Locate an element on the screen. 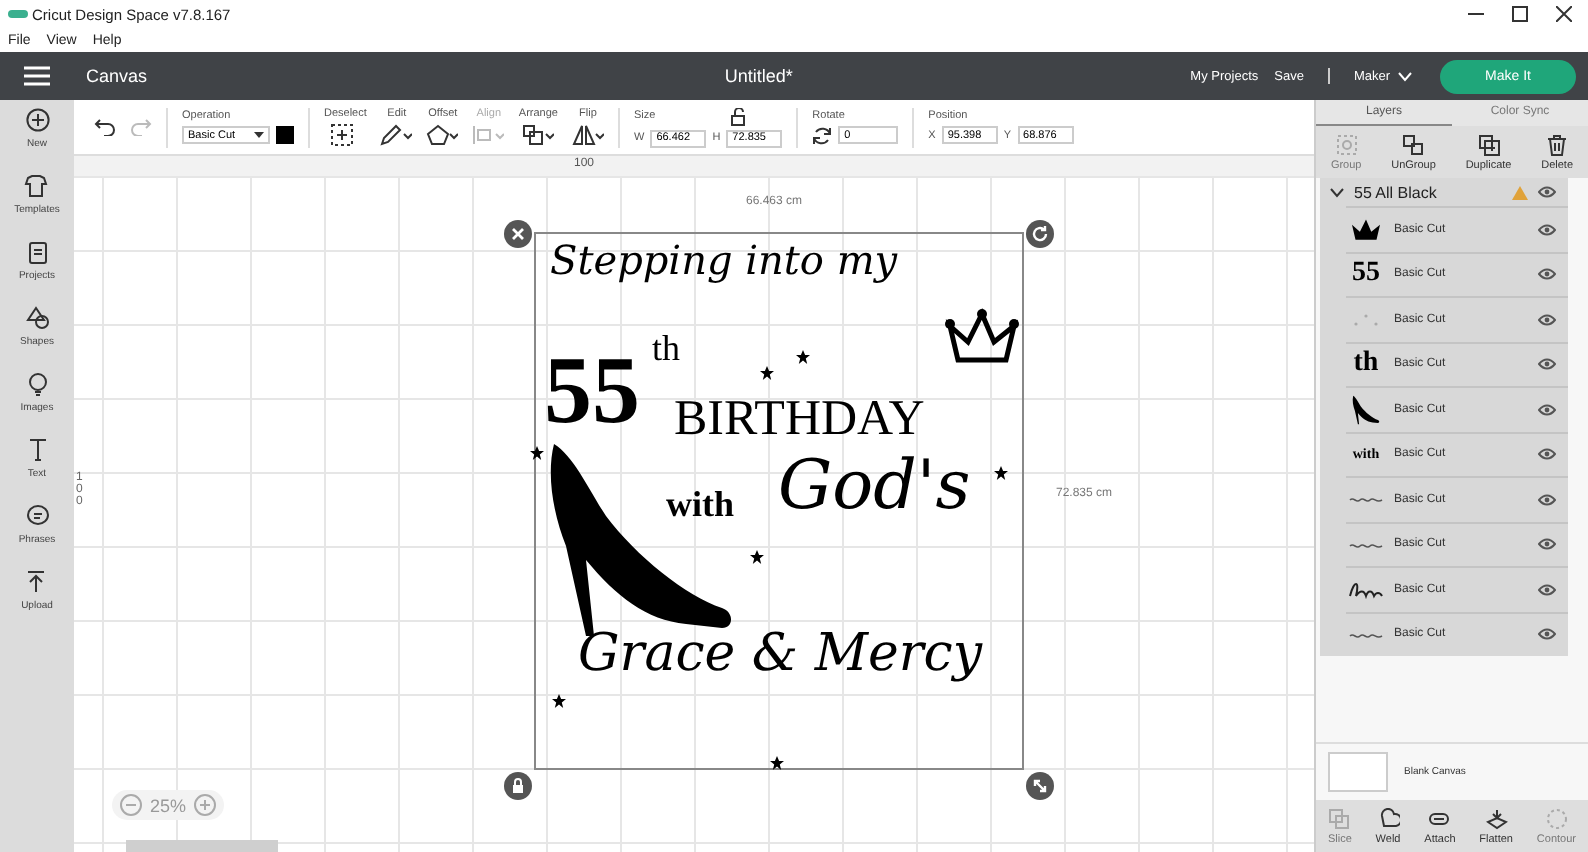 The width and height of the screenshot is (1588, 852). caret-icon is located at coordinates (259, 135).